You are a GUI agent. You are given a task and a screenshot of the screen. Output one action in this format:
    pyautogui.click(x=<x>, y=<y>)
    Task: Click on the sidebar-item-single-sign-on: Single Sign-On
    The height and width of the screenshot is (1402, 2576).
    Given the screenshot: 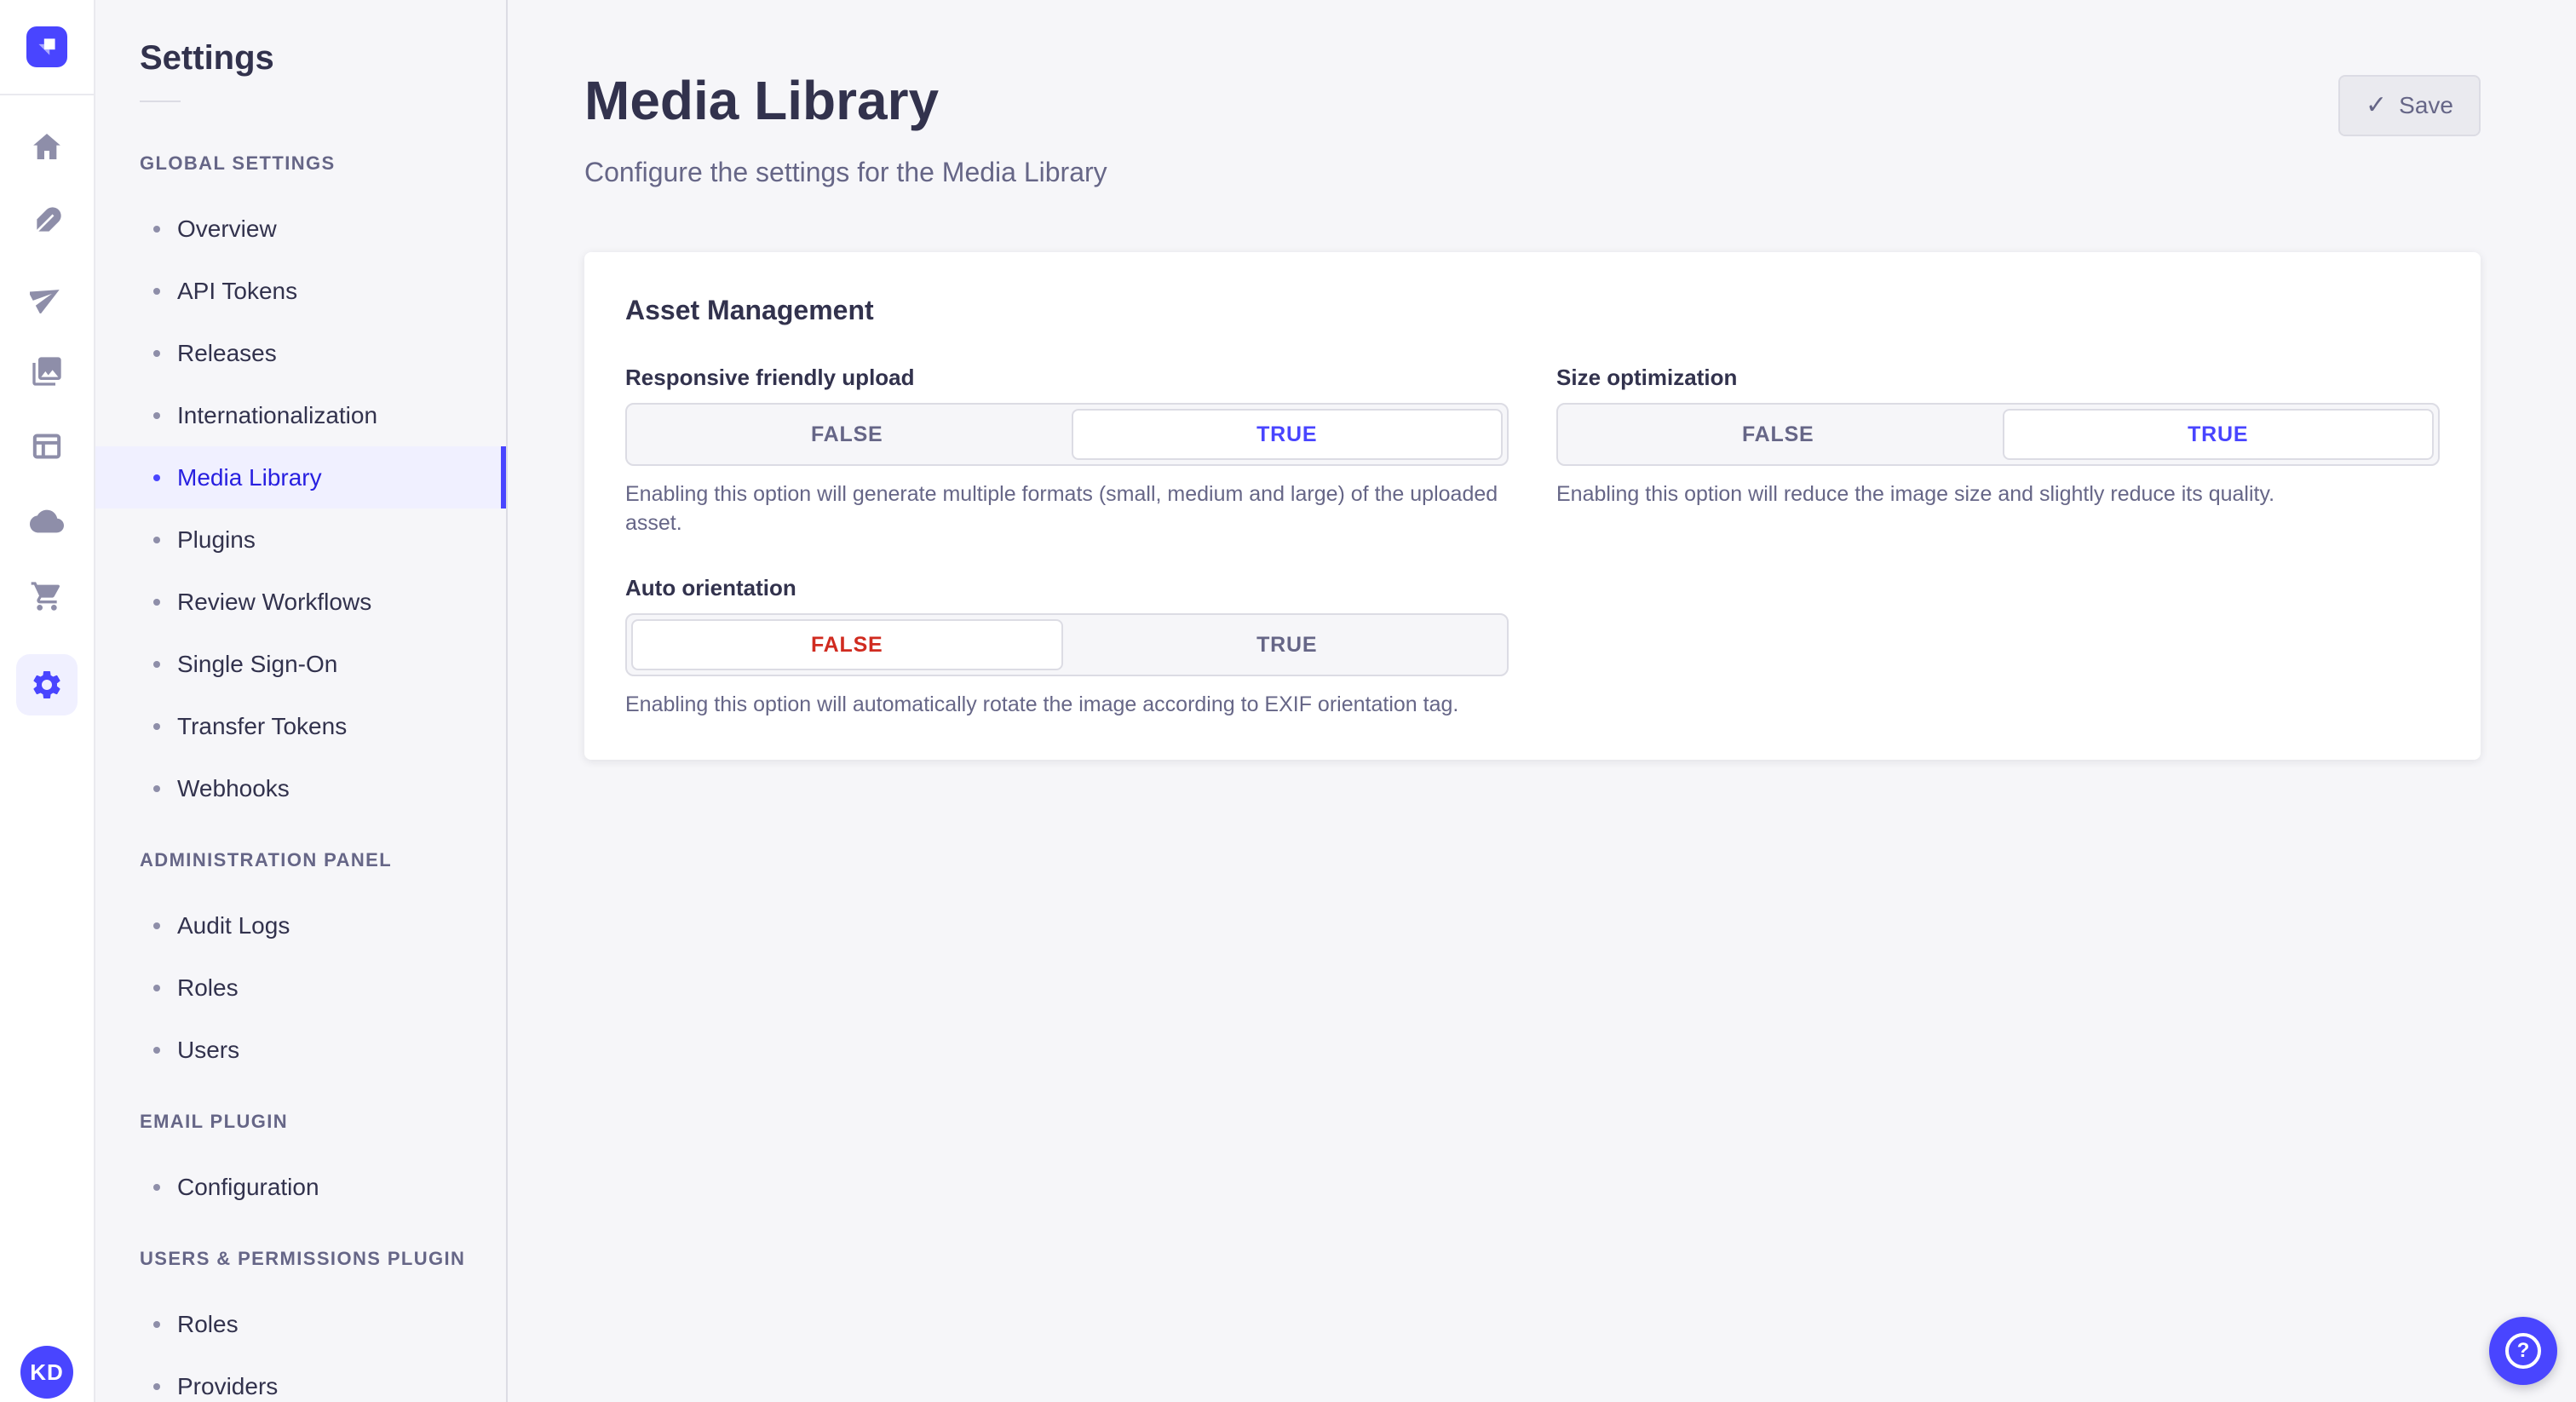 What is the action you would take?
    pyautogui.click(x=301, y=664)
    